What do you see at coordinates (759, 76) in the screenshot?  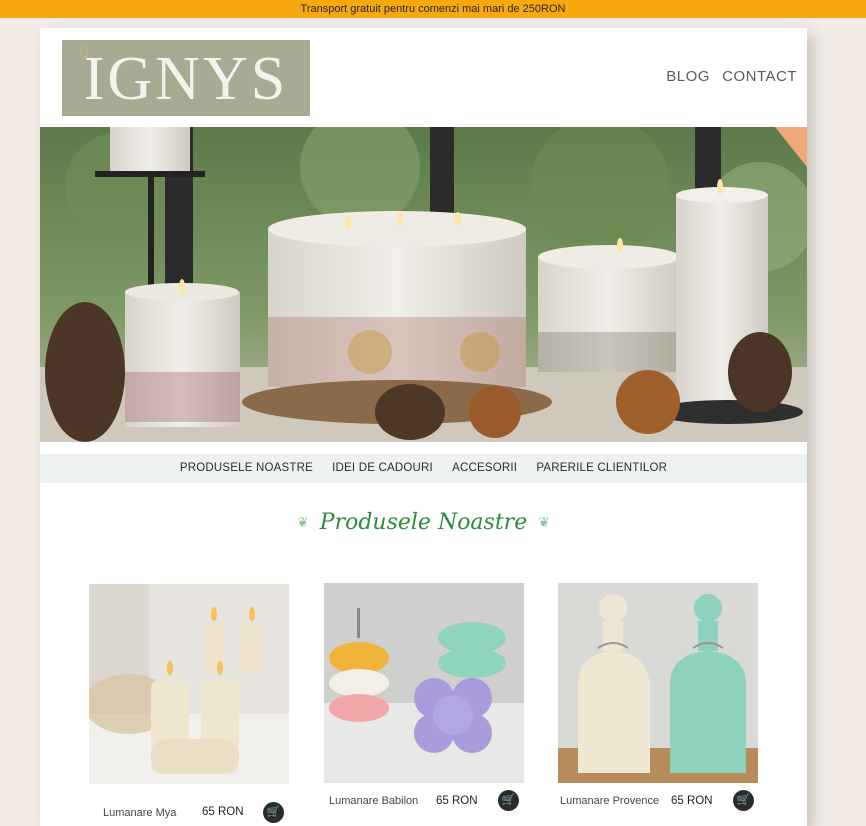 I see `nav-contact-link: CONTACT` at bounding box center [759, 76].